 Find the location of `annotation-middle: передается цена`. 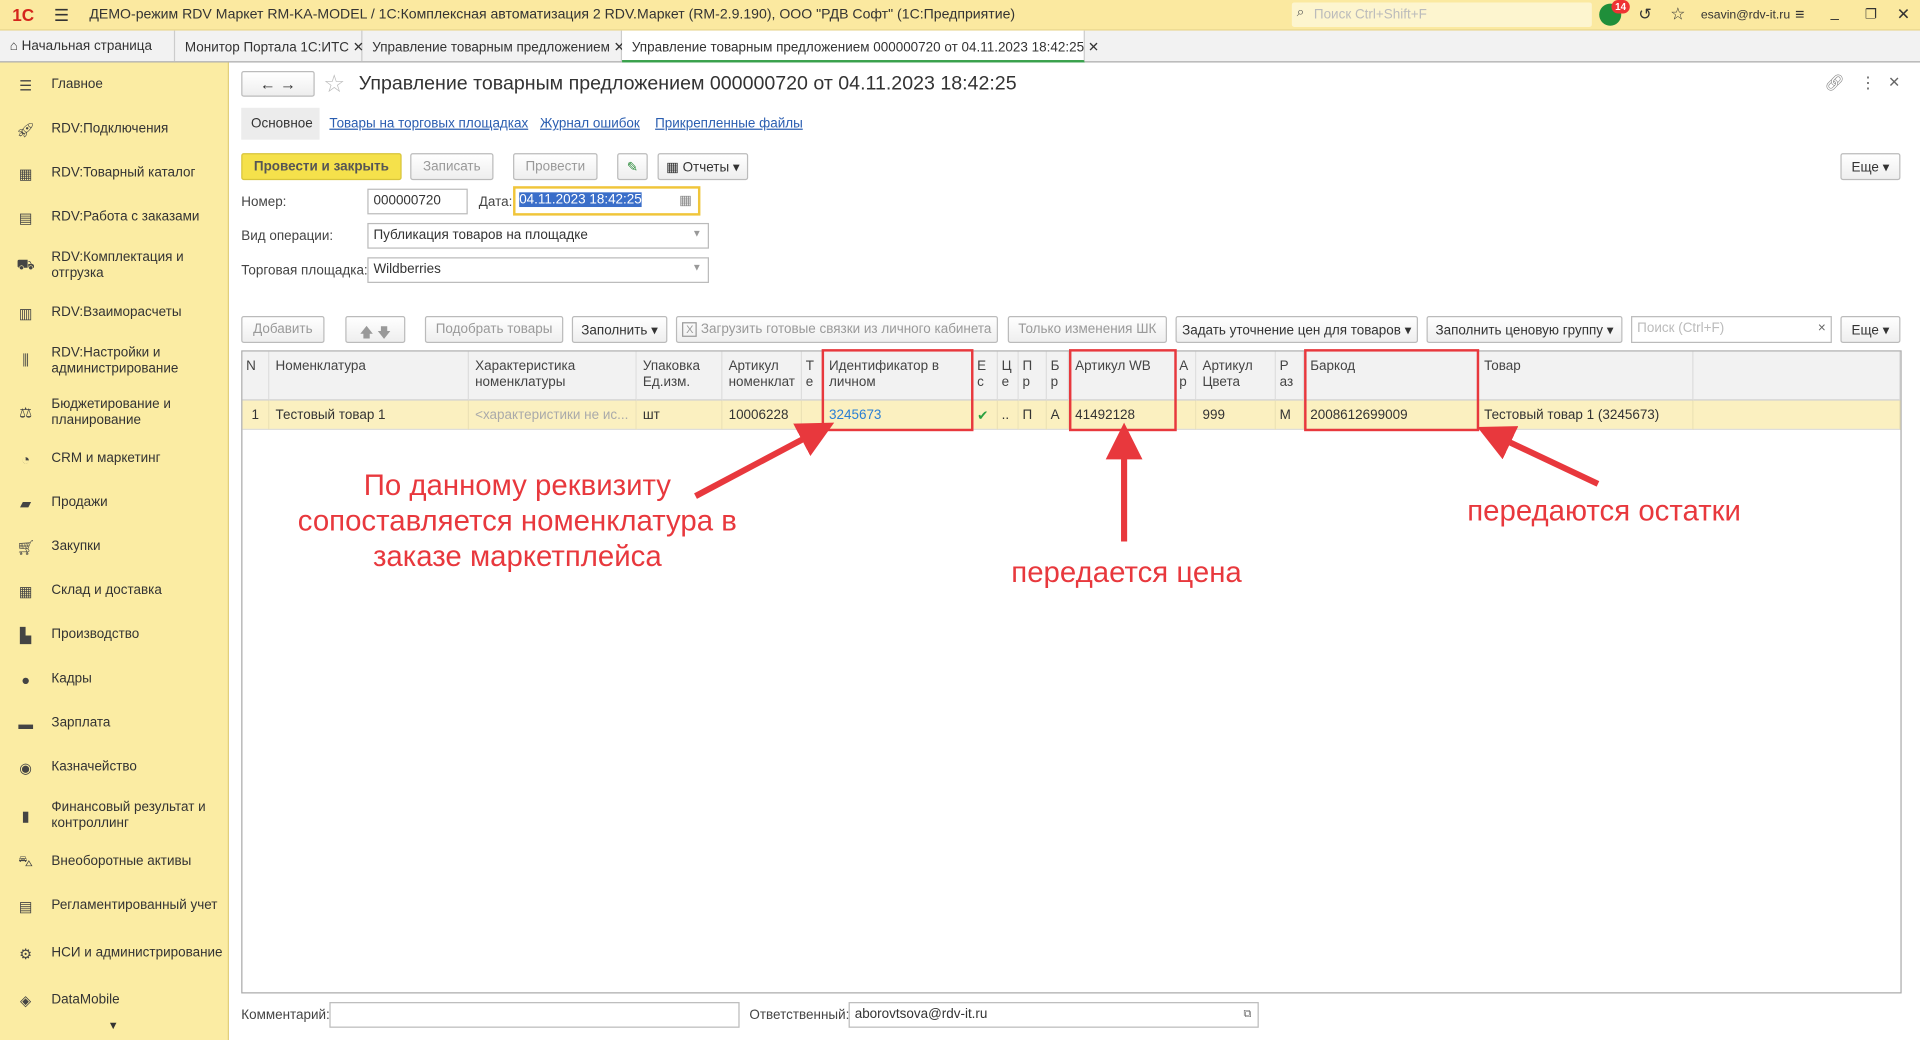

annotation-middle: передается цена is located at coordinates (1126, 573).